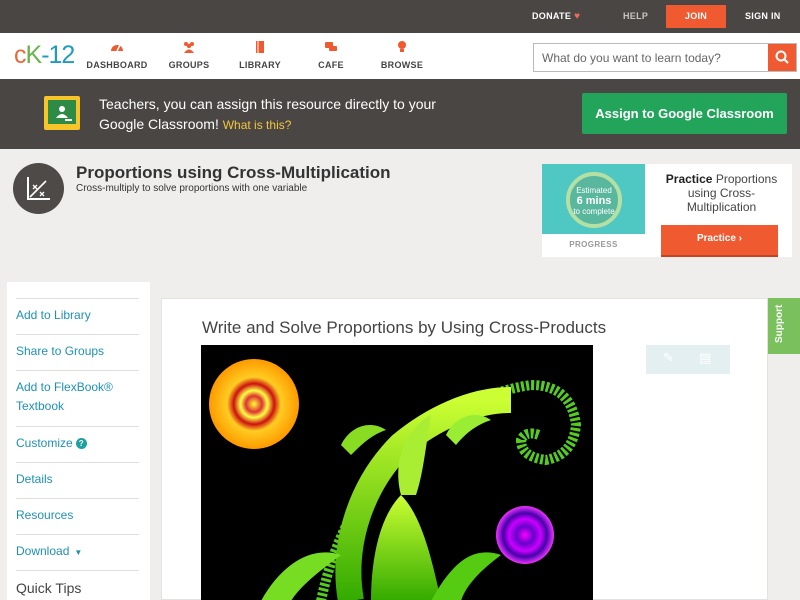 The width and height of the screenshot is (800, 600). What do you see at coordinates (117, 65) in the screenshot?
I see `nav-dashboard-label: DASHBOARD` at bounding box center [117, 65].